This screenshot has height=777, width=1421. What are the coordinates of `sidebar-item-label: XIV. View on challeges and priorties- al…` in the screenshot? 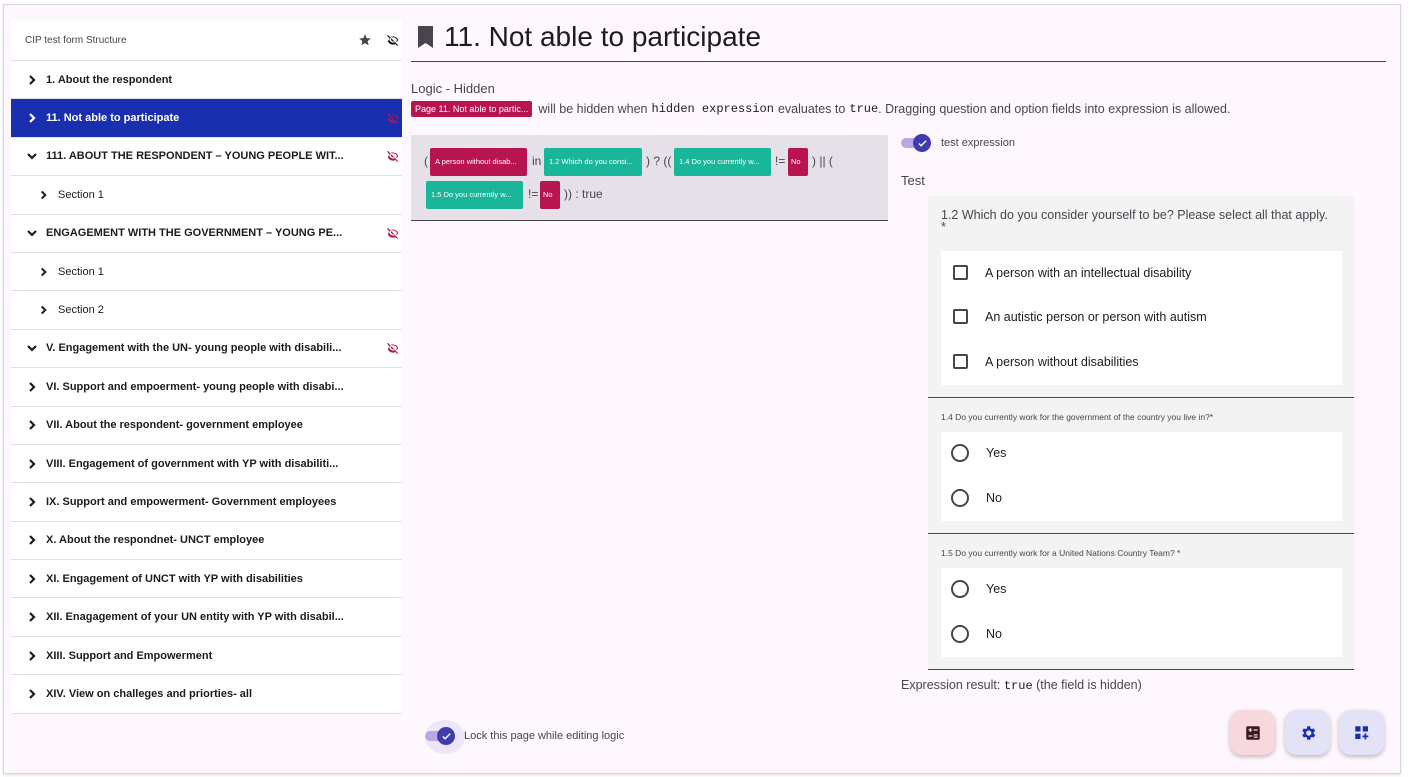 It's located at (149, 693).